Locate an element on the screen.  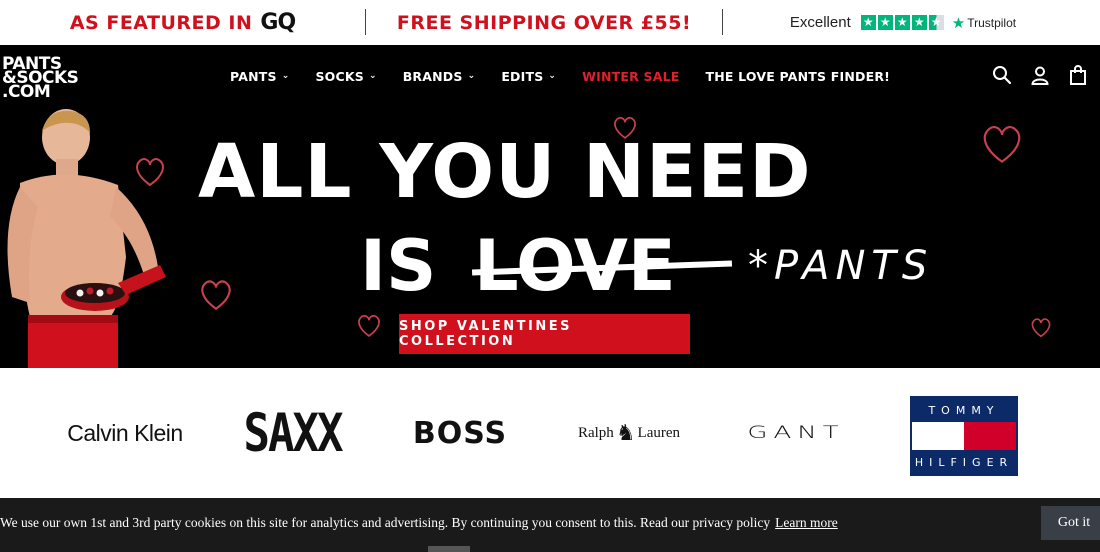
brand-gant: GANT is located at coordinates (796, 433).